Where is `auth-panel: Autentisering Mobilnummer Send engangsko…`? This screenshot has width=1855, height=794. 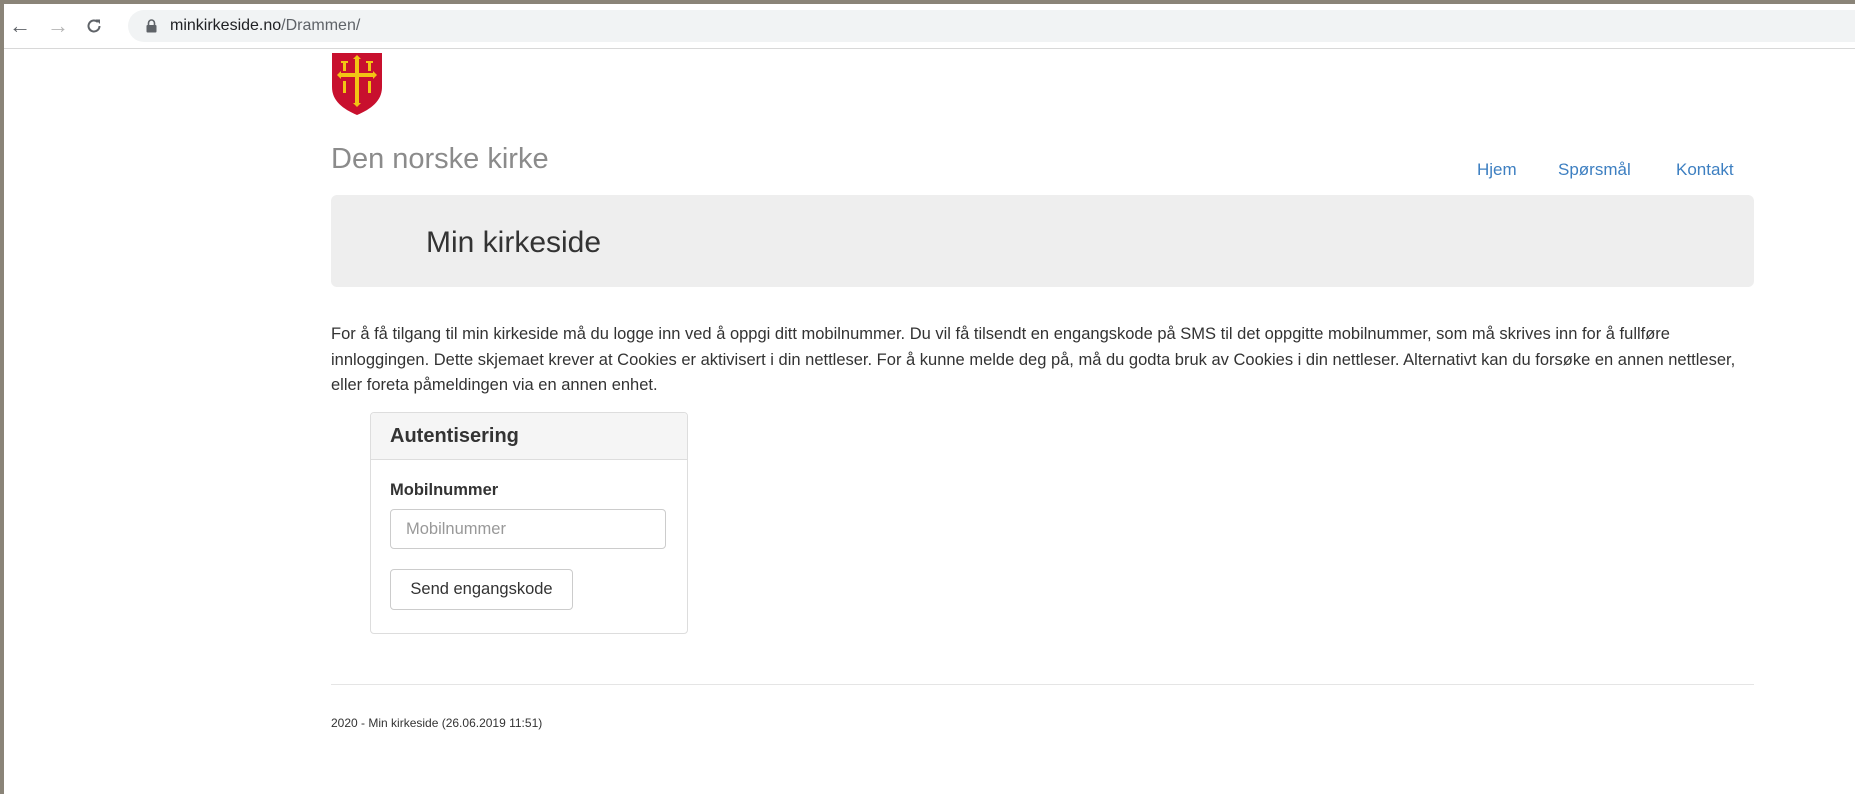
auth-panel: Autentisering Mobilnummer Send engangsko… is located at coordinates (529, 523).